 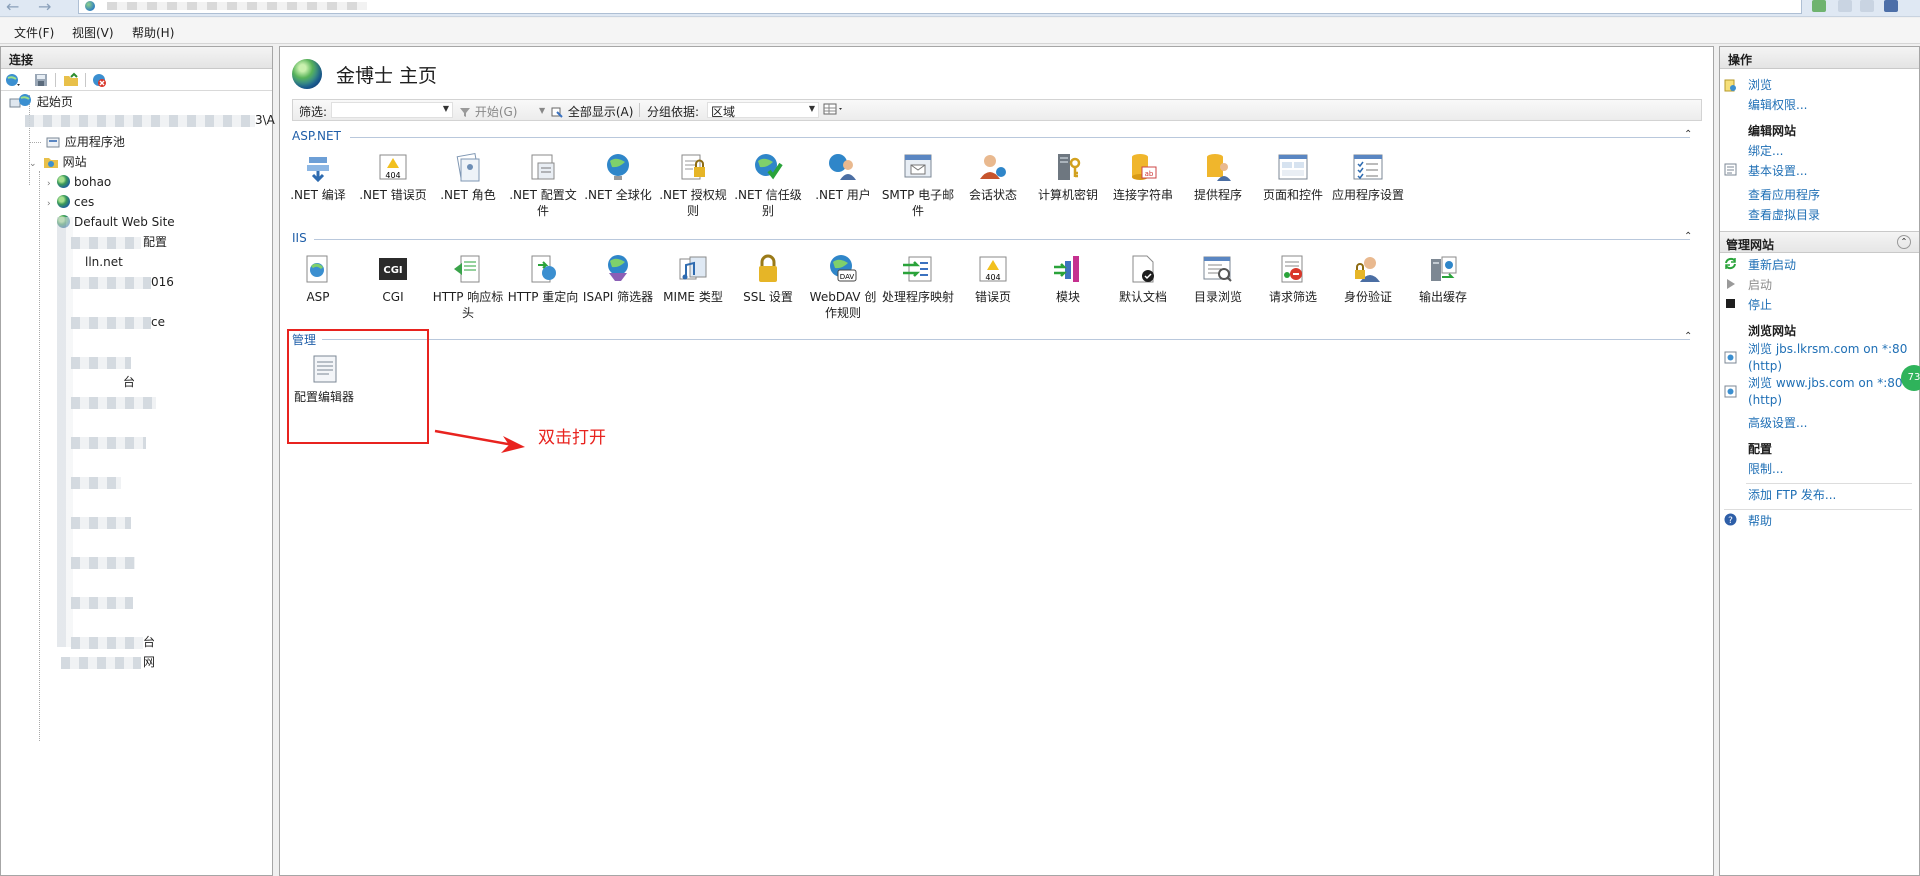 I want to click on feature-request-filtering: 请求筛选, so click(x=1293, y=279).